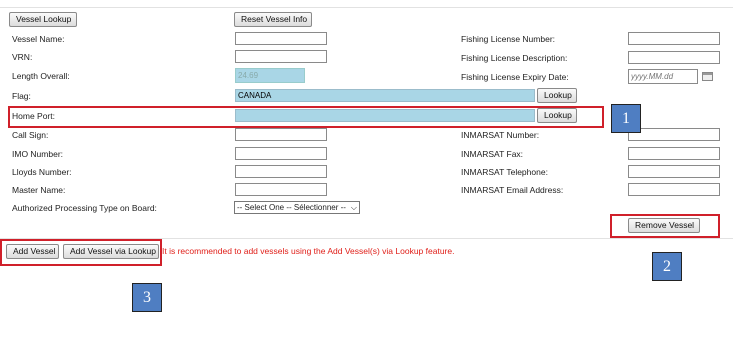 The image size is (733, 343). I want to click on master-name-label: Master Name:, so click(39, 190).